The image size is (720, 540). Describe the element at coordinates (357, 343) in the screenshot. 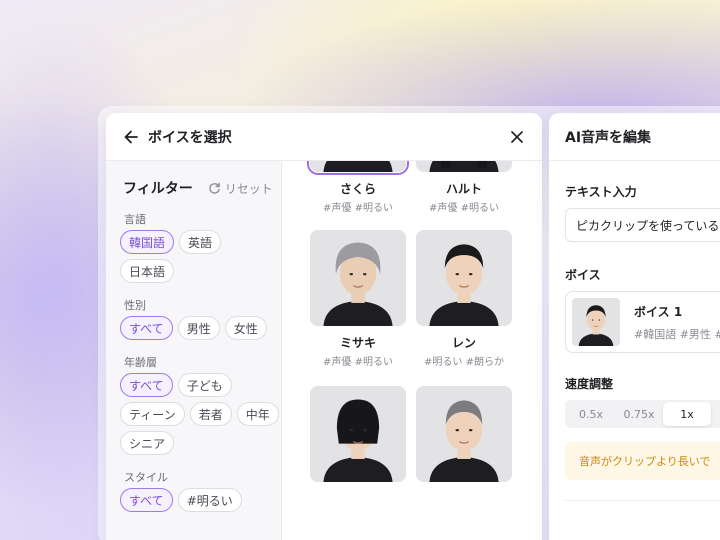

I see `voice-card-name: ミサキ` at that location.